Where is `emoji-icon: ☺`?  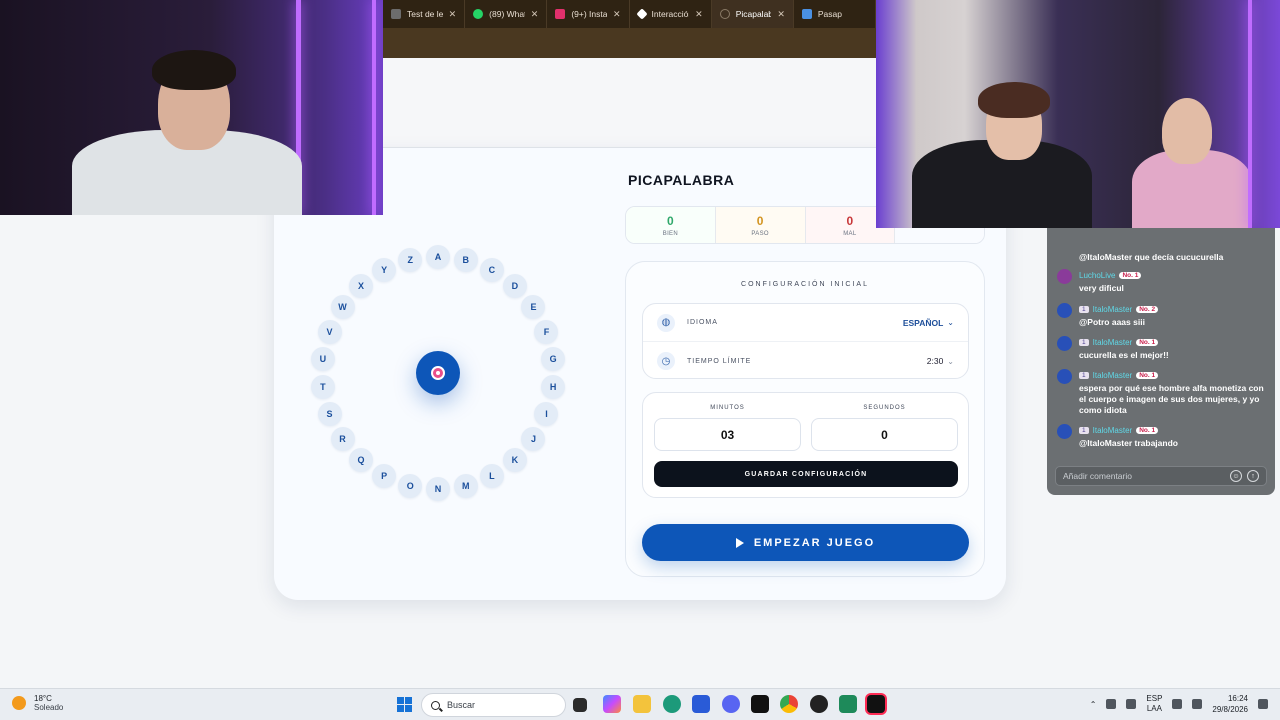 emoji-icon: ☺ is located at coordinates (1236, 476).